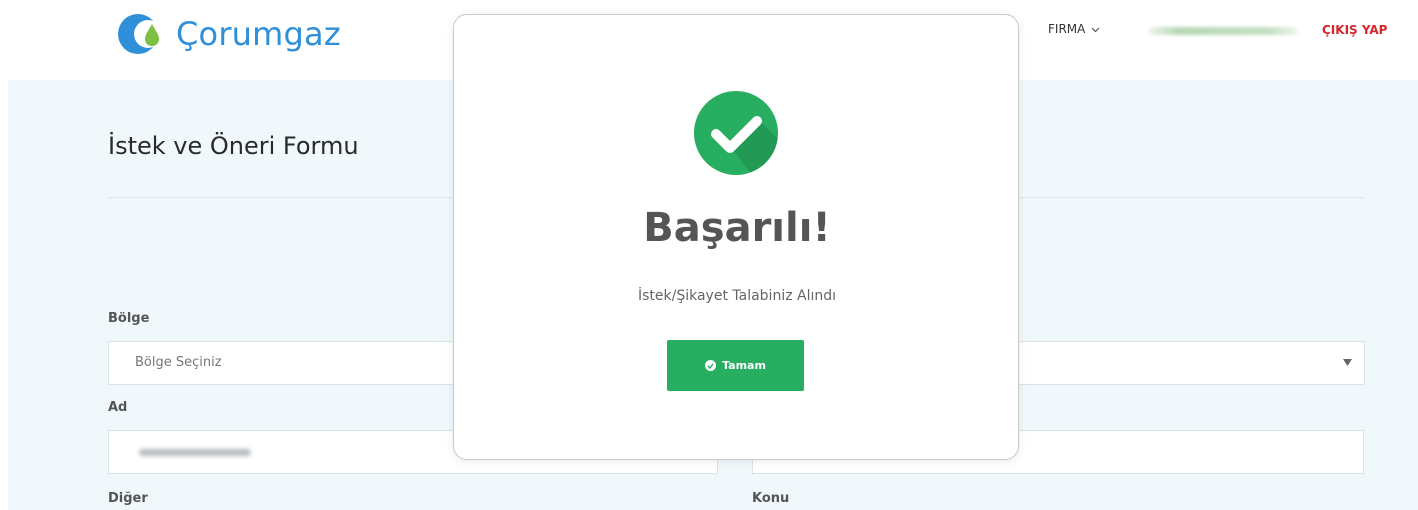  I want to click on modal-message: İstek/Şikayet Talabiniz Alındı, so click(737, 296).